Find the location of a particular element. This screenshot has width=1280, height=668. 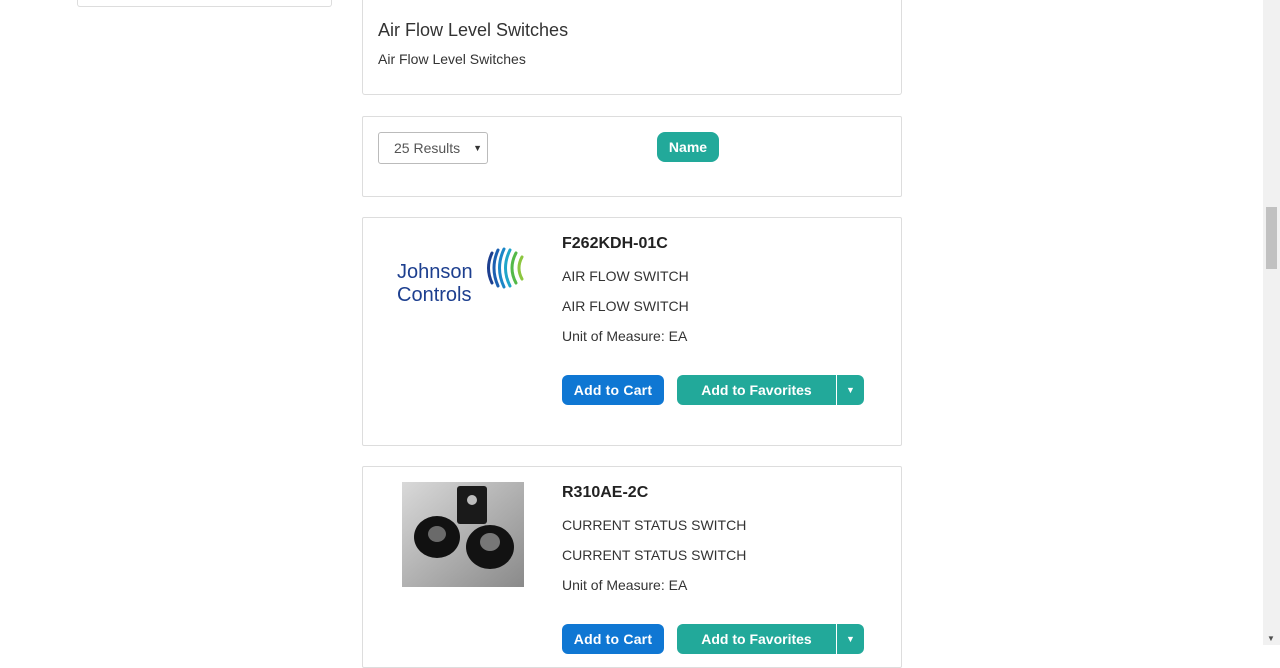

product-description-secondary: AIR FLOW SWITCH is located at coordinates (625, 306).